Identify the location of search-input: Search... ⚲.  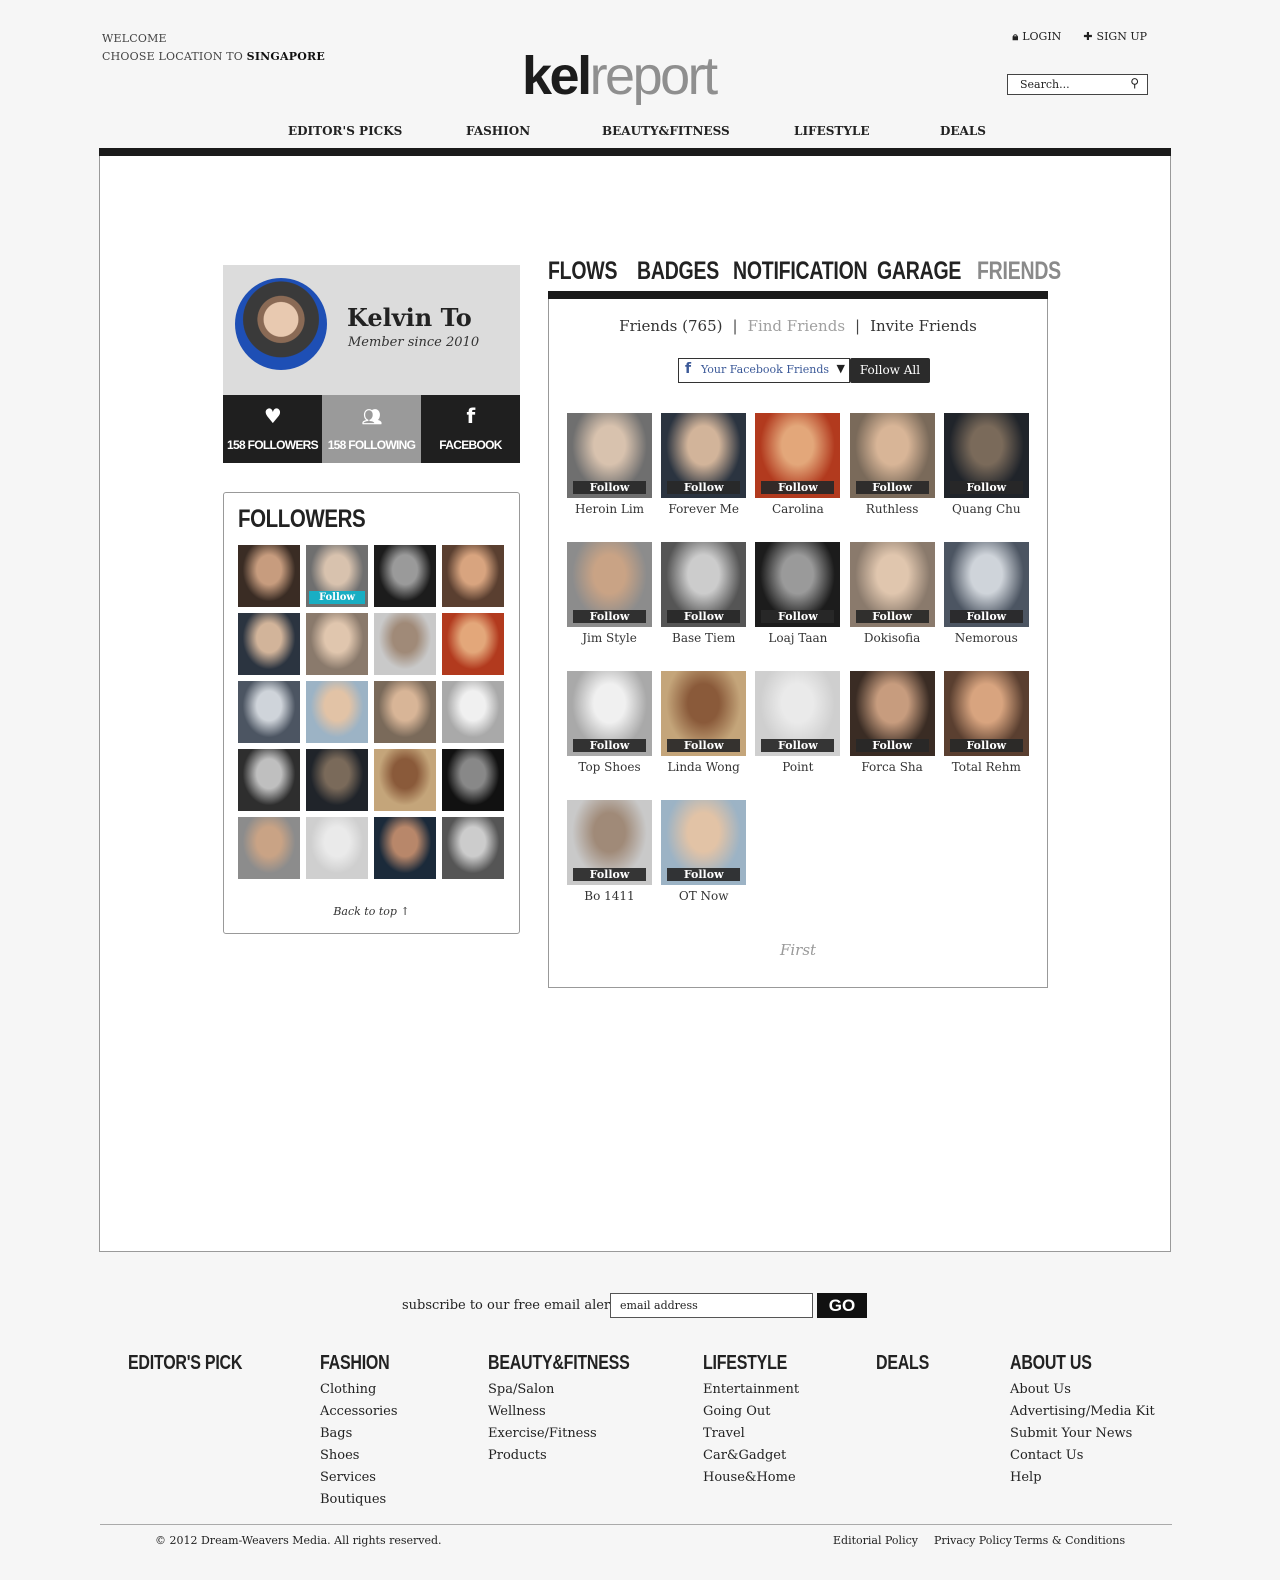
(1077, 84).